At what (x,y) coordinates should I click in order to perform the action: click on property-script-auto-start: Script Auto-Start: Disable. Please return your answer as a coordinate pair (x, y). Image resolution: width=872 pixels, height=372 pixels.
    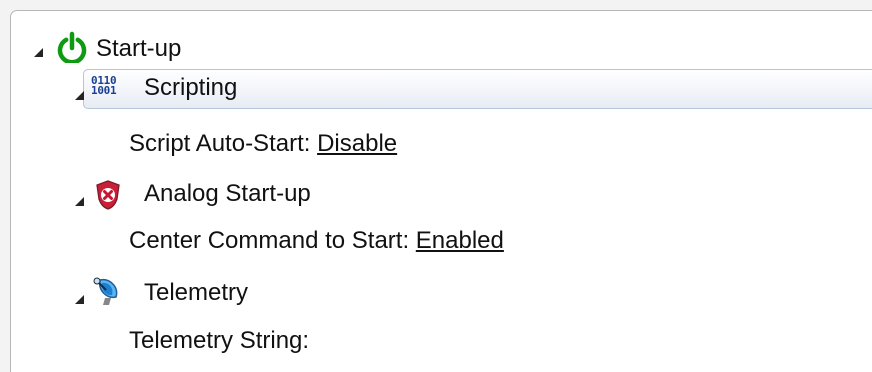
    Looking at the image, I should click on (441, 144).